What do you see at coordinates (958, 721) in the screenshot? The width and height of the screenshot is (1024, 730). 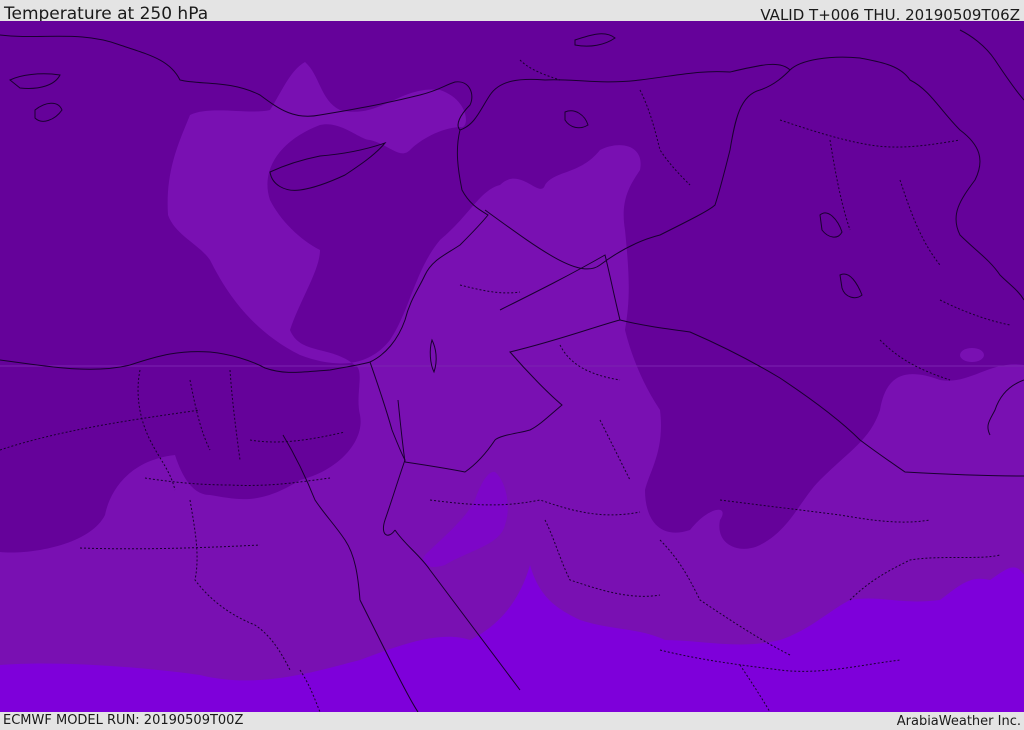 I see `credit-label: ArabiaWeather Inc.` at bounding box center [958, 721].